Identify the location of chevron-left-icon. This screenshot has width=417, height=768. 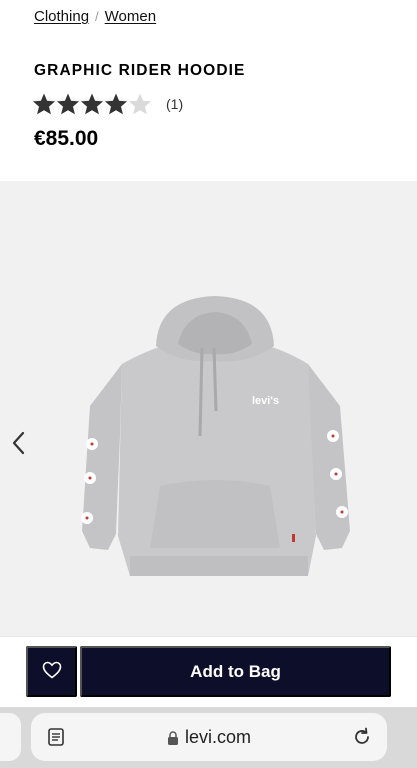
(18, 443).